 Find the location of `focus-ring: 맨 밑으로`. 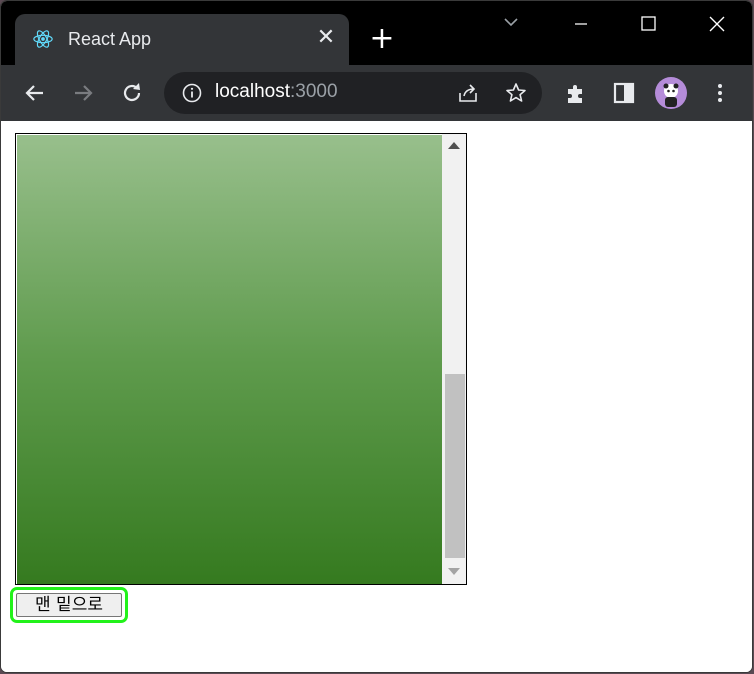

focus-ring: 맨 밑으로 is located at coordinates (69, 605).